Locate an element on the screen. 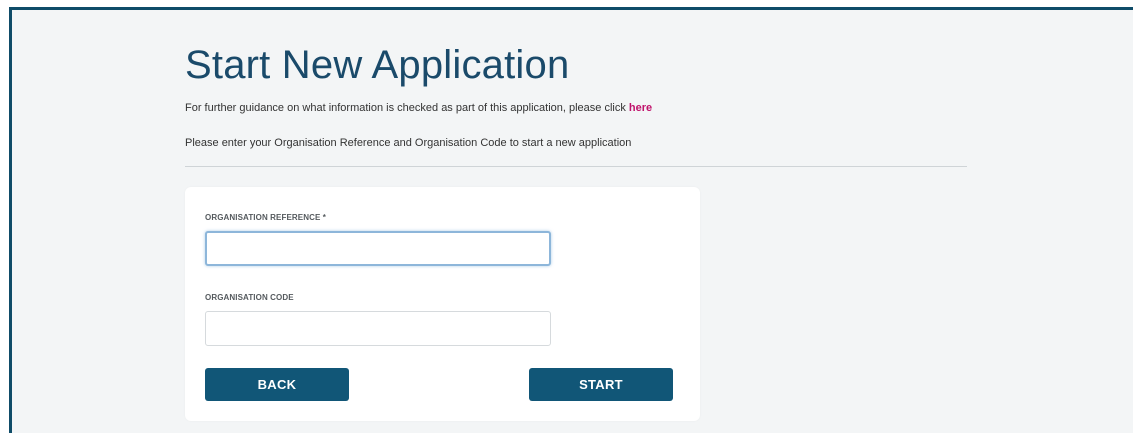 Image resolution: width=1133 pixels, height=433 pixels. guidance-link: here is located at coordinates (640, 108).